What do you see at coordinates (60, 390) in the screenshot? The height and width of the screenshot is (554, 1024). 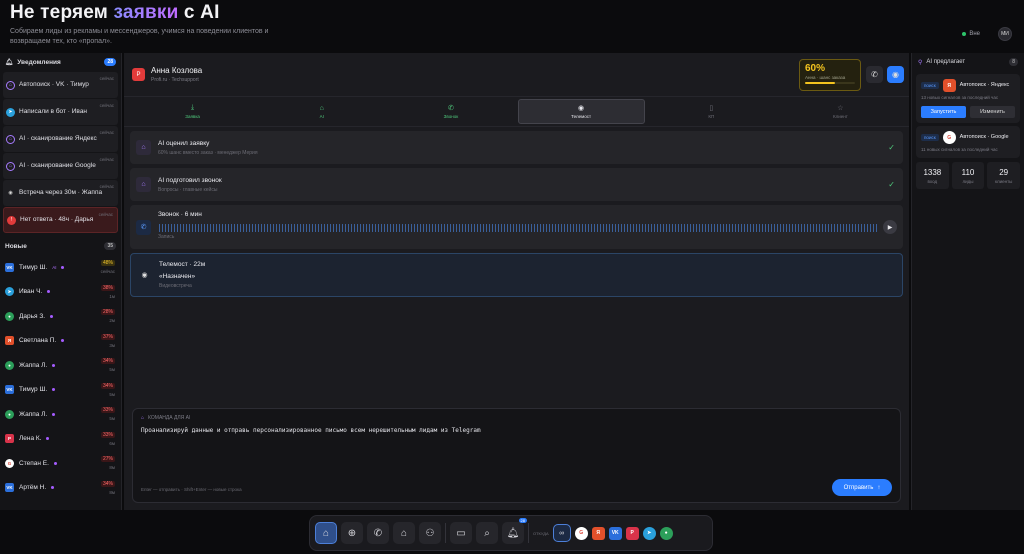 I see `lead-row: VK Тимур Ш. 34% 5м` at bounding box center [60, 390].